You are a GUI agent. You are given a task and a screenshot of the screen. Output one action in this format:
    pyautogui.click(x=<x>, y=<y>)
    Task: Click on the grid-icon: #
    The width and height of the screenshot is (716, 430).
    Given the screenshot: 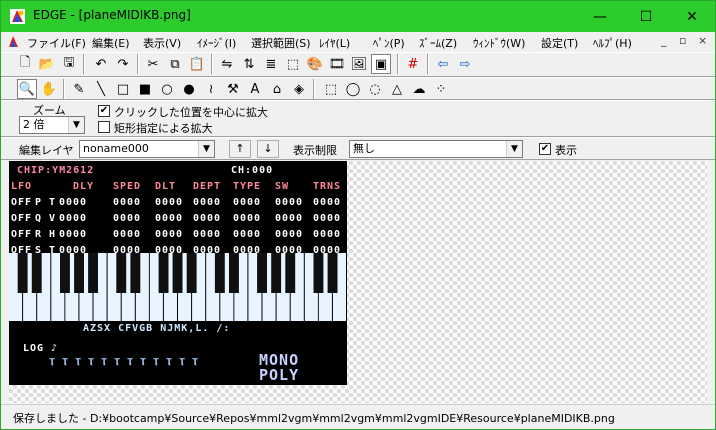 What is the action you would take?
    pyautogui.click(x=413, y=64)
    